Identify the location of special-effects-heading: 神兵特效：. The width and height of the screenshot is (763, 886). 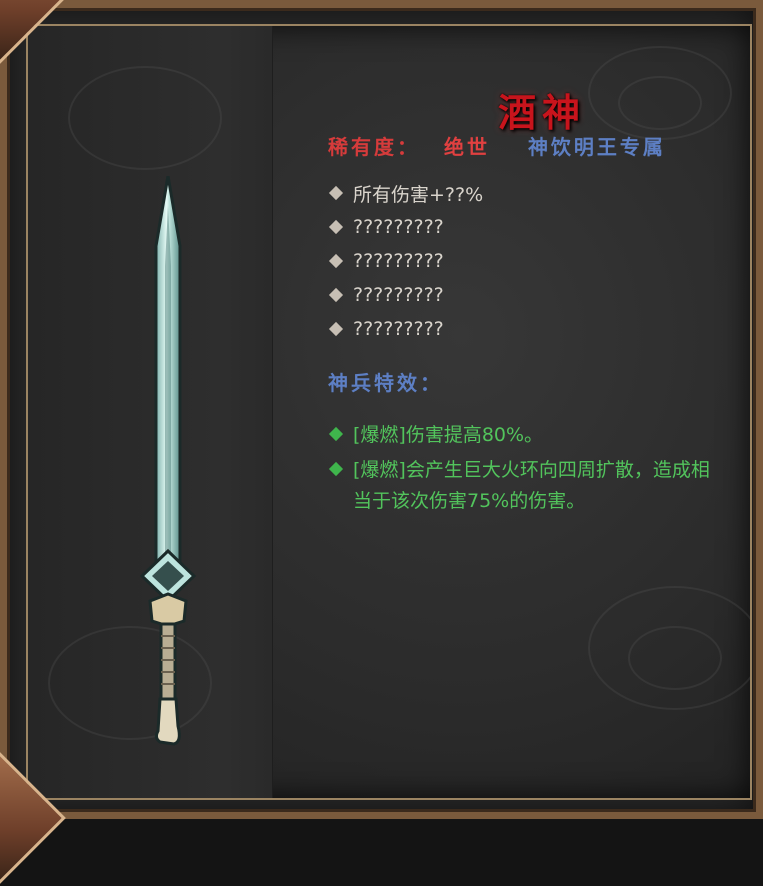
(385, 383).